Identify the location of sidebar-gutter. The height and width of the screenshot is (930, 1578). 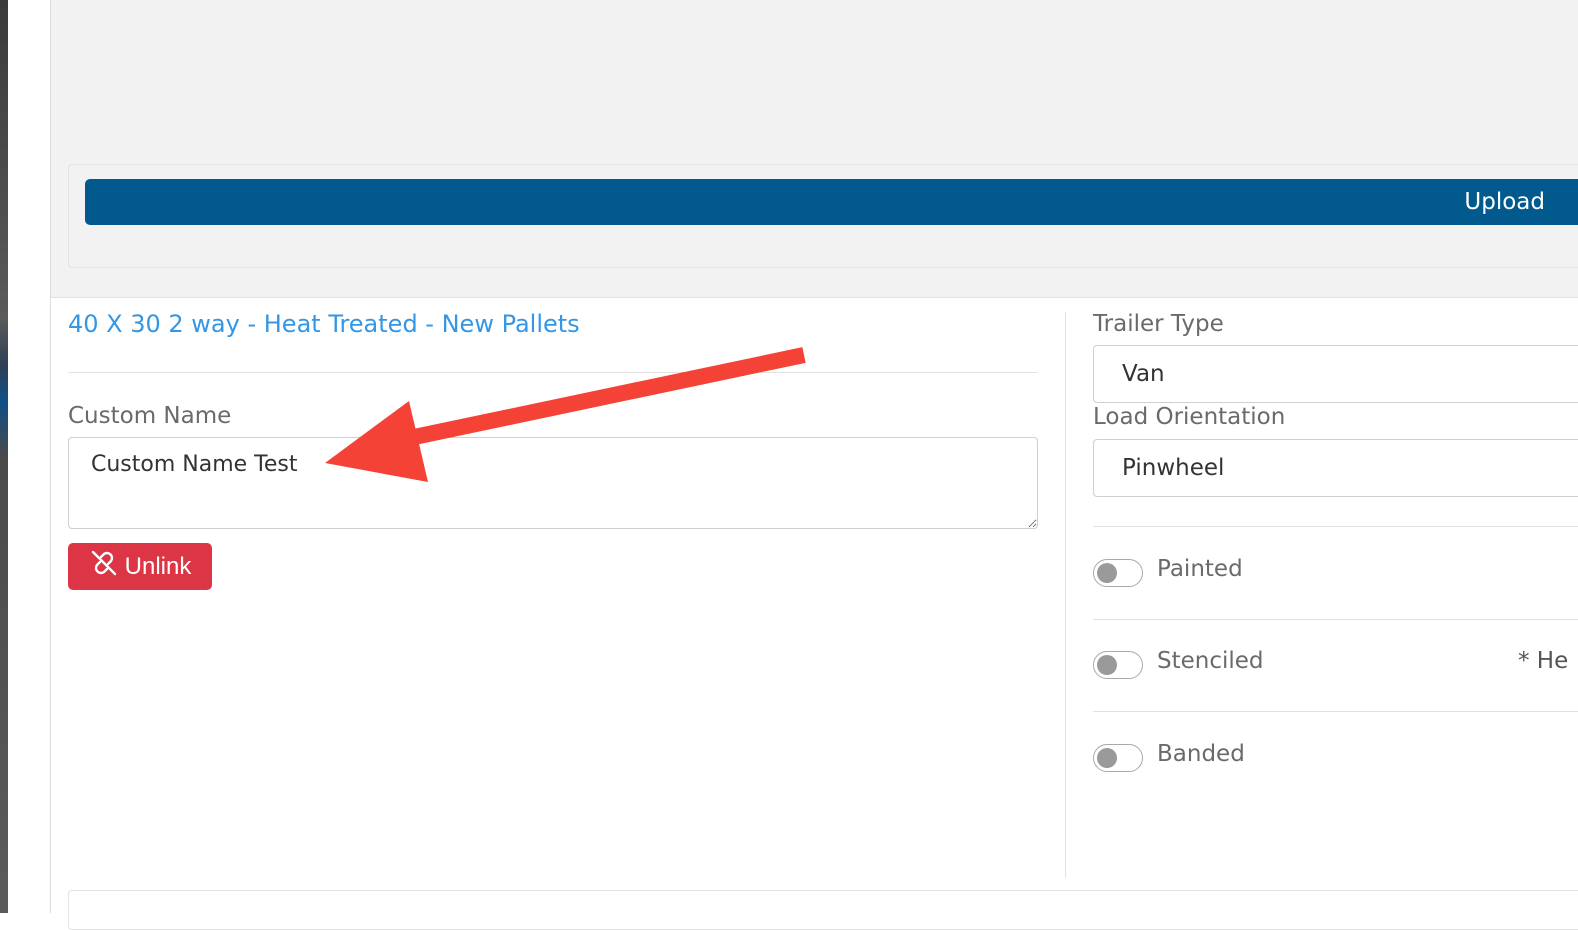
(29, 456).